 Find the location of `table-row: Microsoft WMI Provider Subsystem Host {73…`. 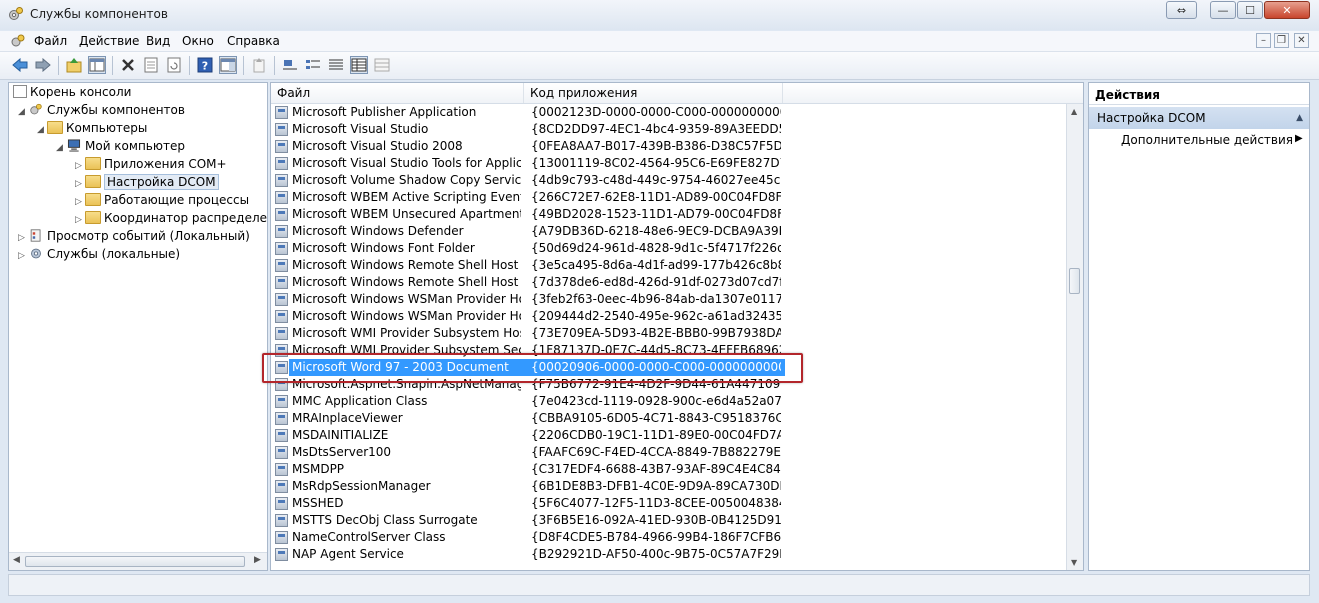

table-row: Microsoft WMI Provider Subsystem Host {73… is located at coordinates (669, 333).